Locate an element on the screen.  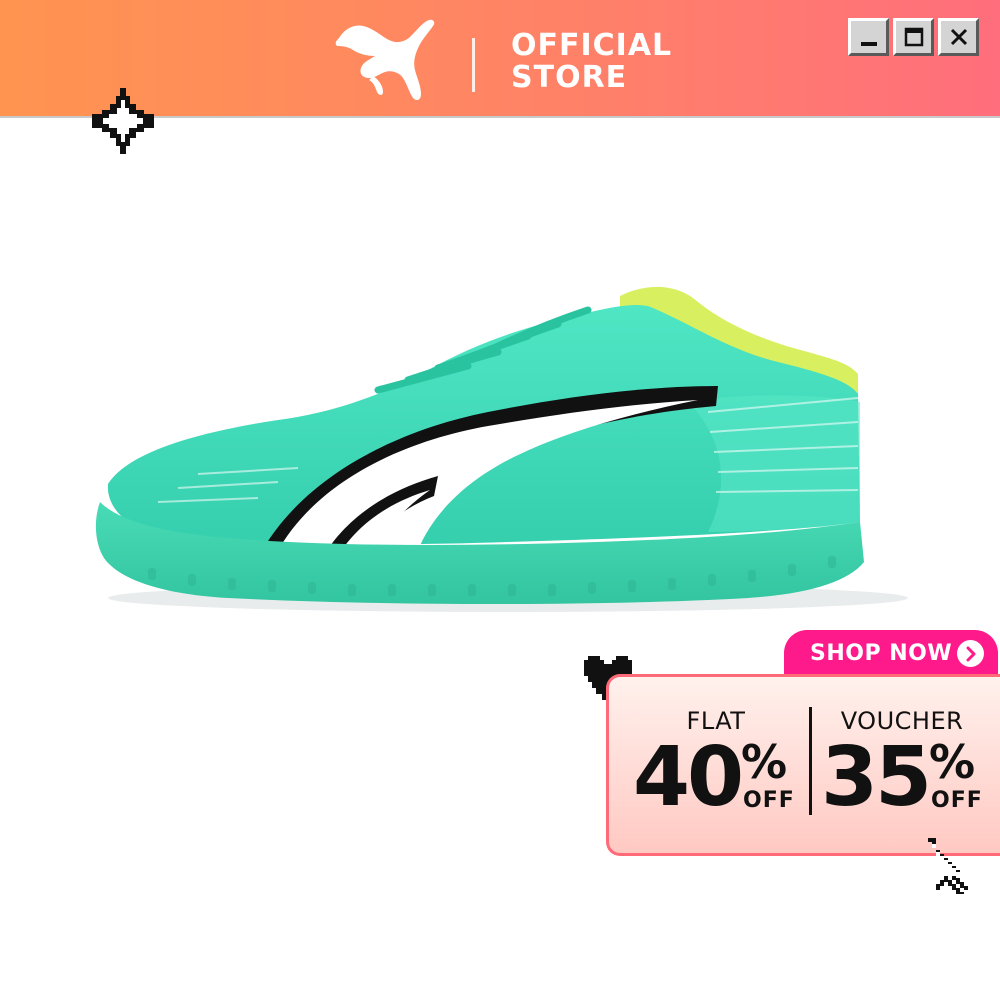
store-label-line1: OFFICIAL is located at coordinates (592, 45).